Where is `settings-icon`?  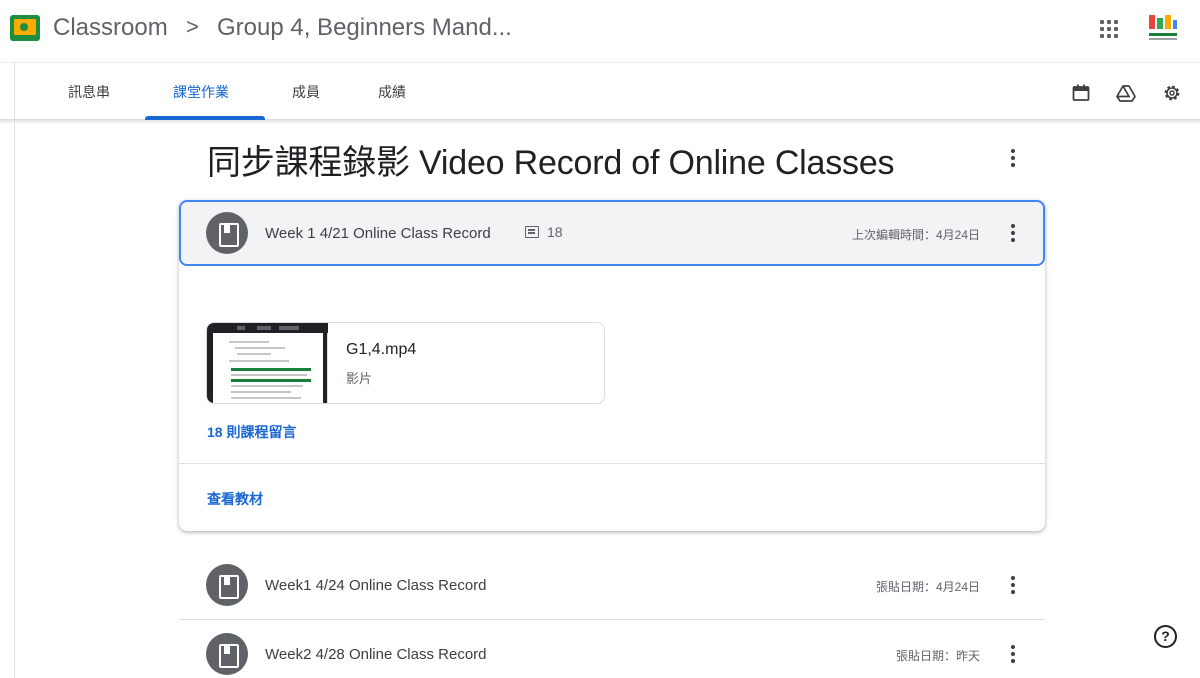 settings-icon is located at coordinates (1172, 93).